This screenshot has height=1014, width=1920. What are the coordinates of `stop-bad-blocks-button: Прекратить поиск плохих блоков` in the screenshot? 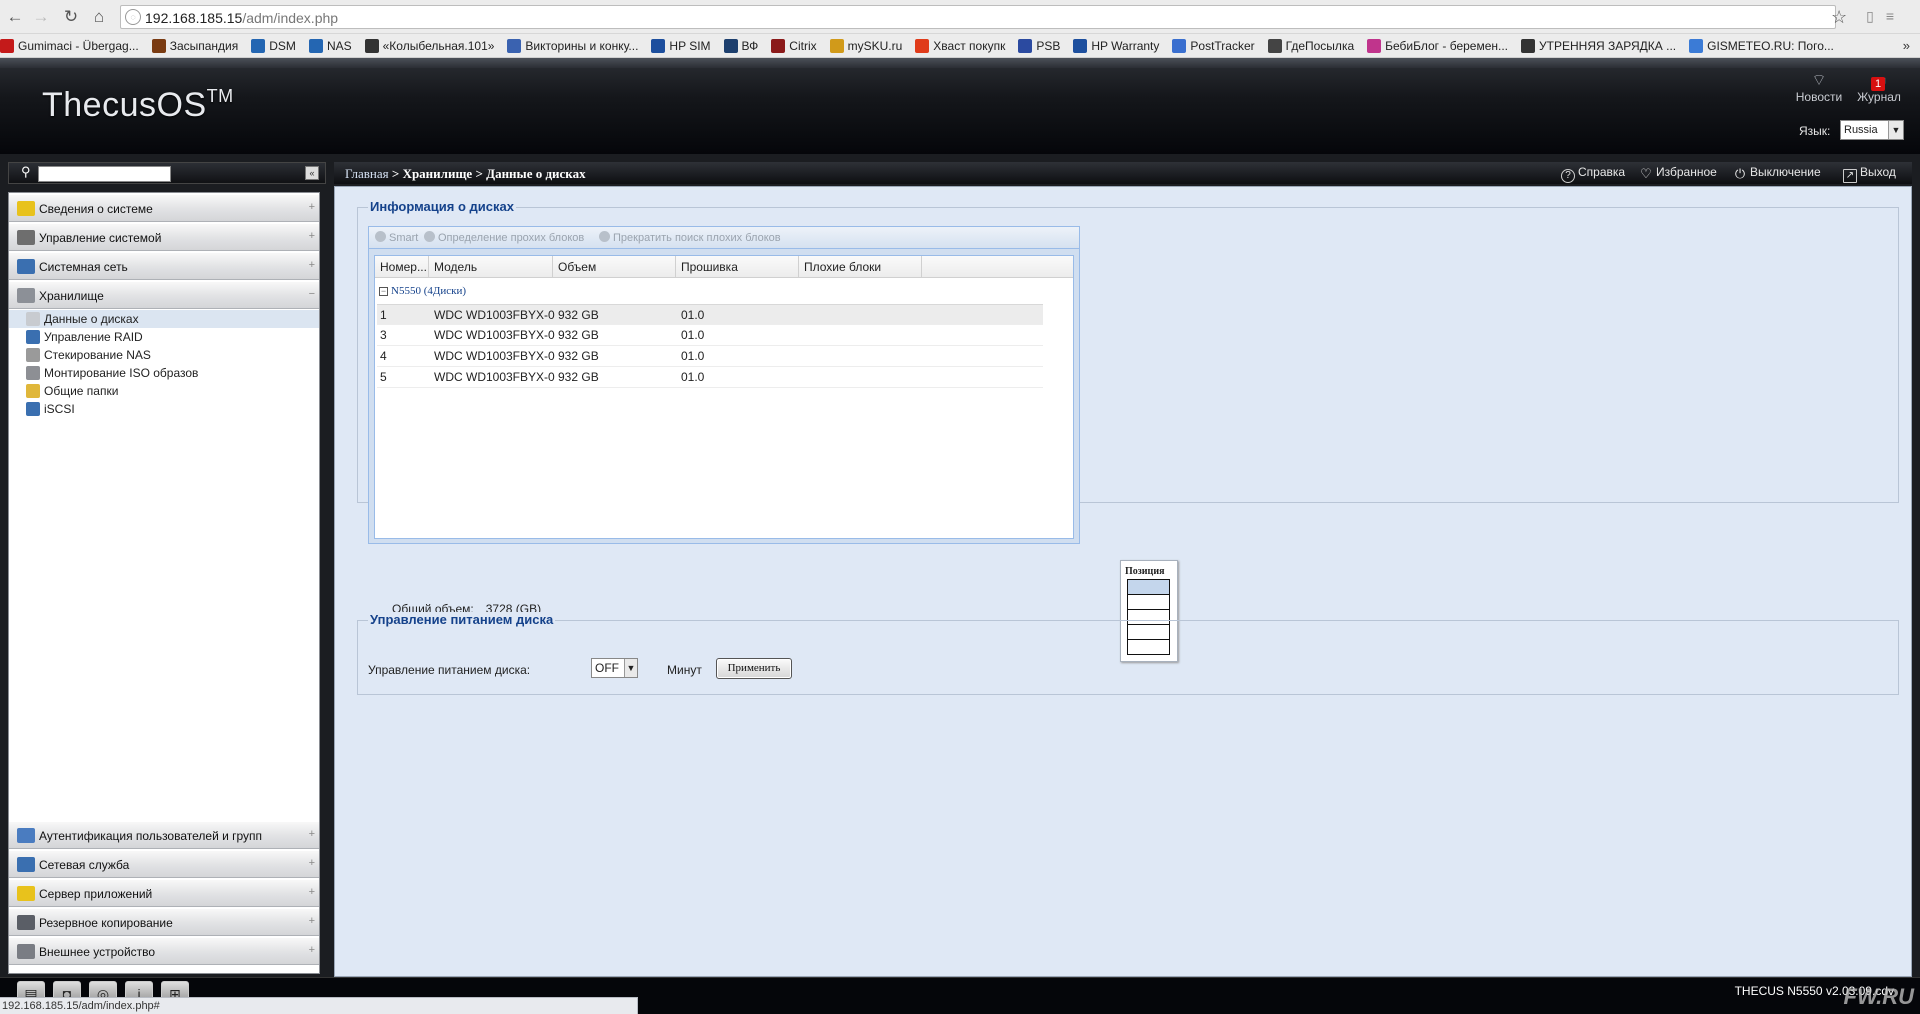 It's located at (690, 237).